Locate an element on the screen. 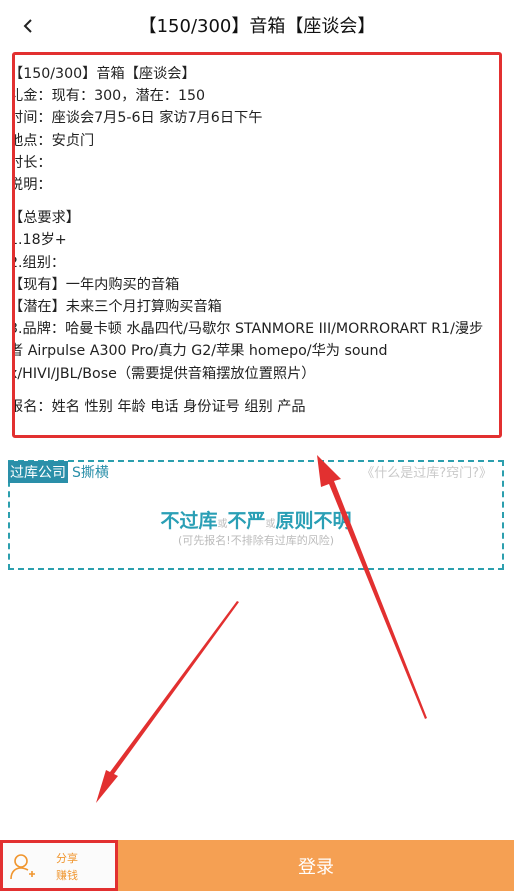  page-title: 【150/300】音箱【座谈会】 is located at coordinates (257, 26).